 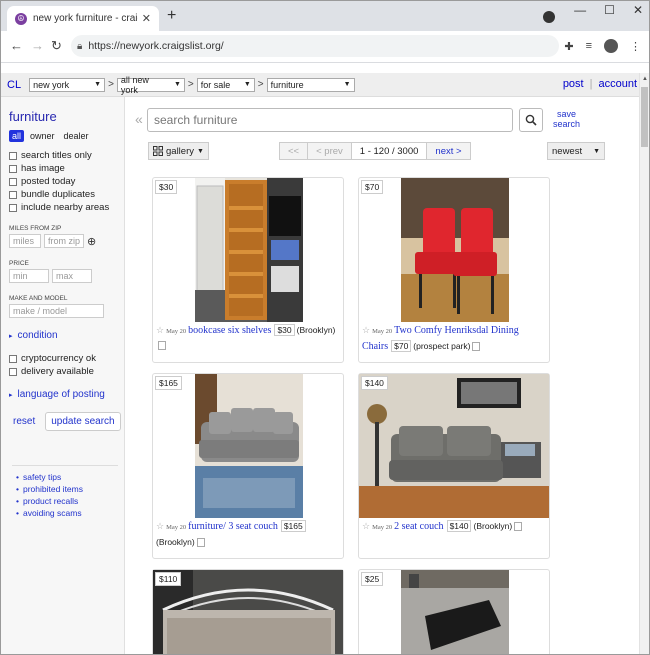 What do you see at coordinates (17, 136) in the screenshot?
I see `seller-all: all` at bounding box center [17, 136].